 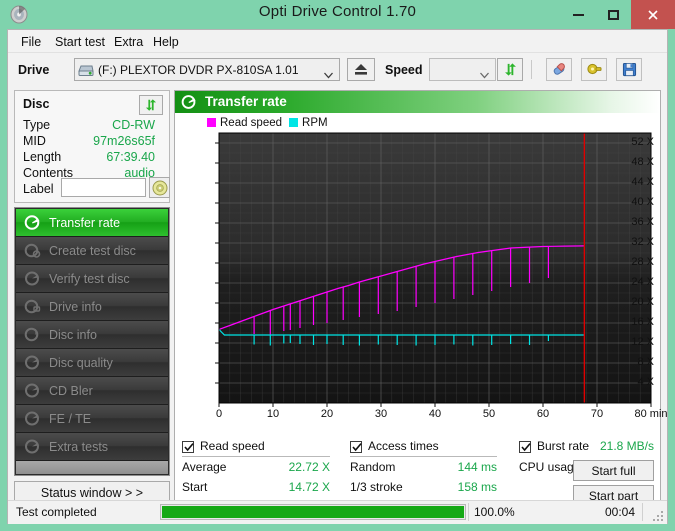 I want to click on label-input, so click(x=103, y=187).